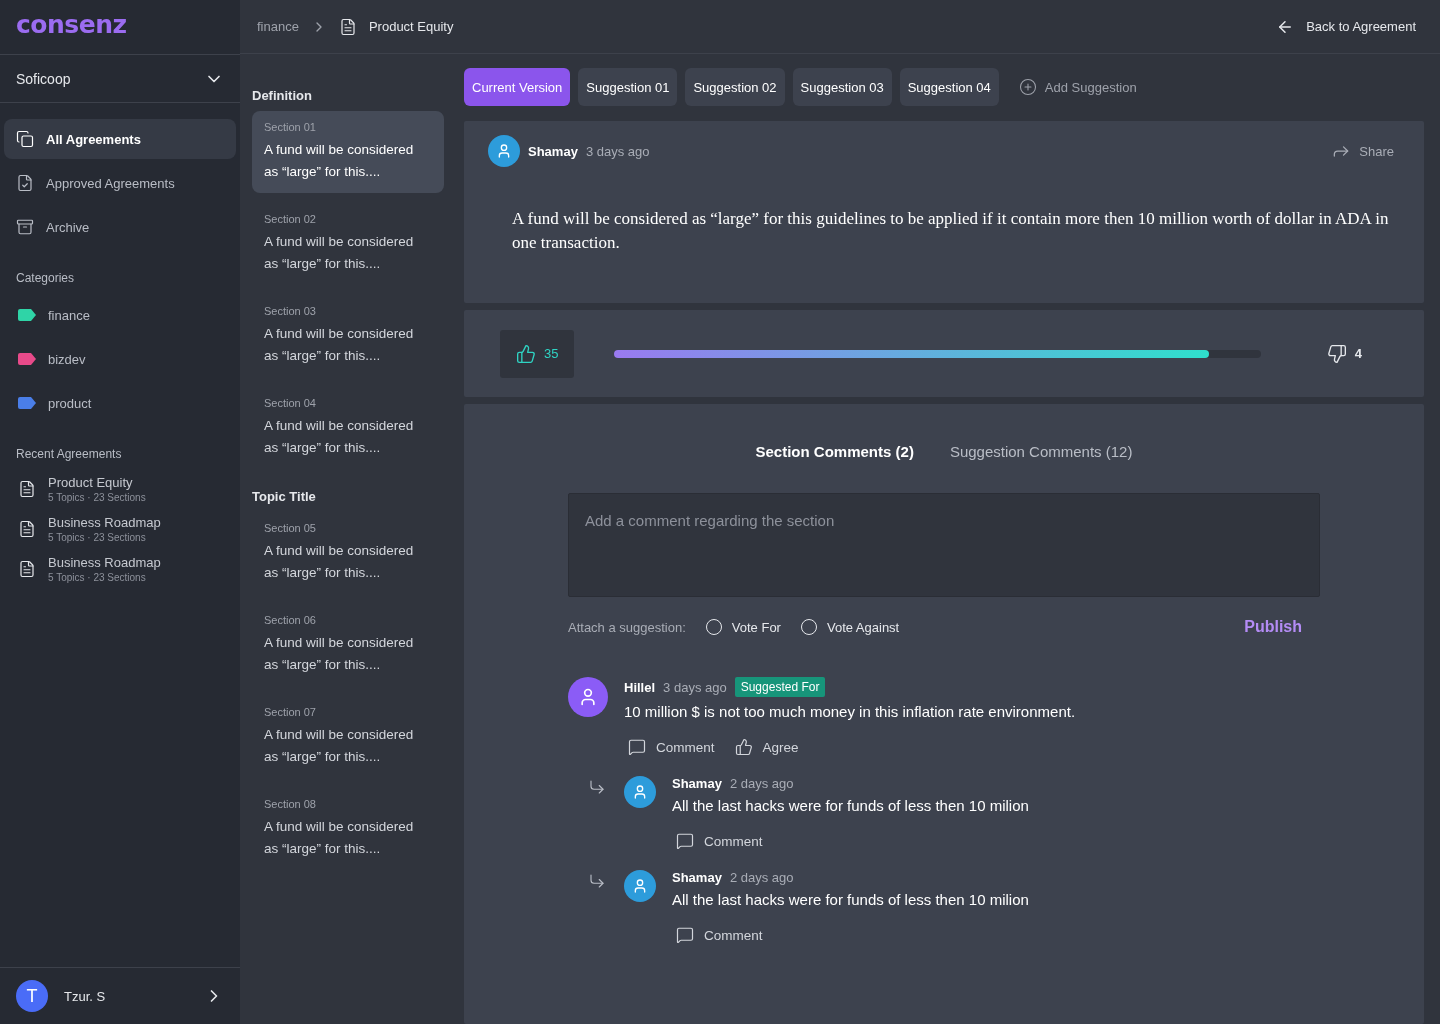 The image size is (1440, 1024). I want to click on share-button: Share, so click(1362, 151).